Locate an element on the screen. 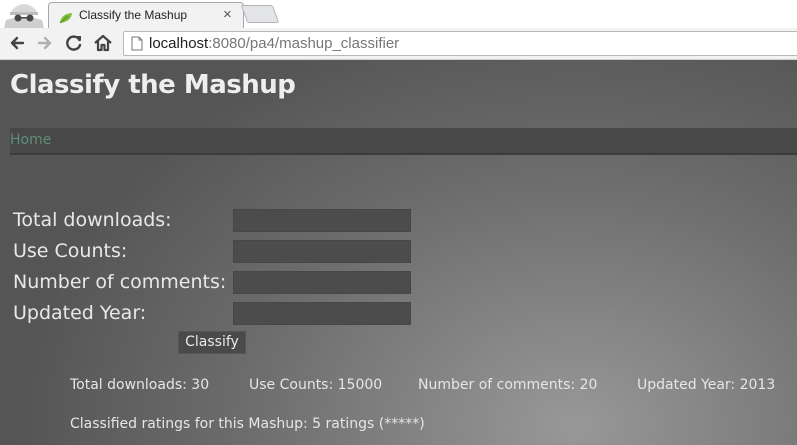 The image size is (797, 445). nav-bar: Home is located at coordinates (403, 141).